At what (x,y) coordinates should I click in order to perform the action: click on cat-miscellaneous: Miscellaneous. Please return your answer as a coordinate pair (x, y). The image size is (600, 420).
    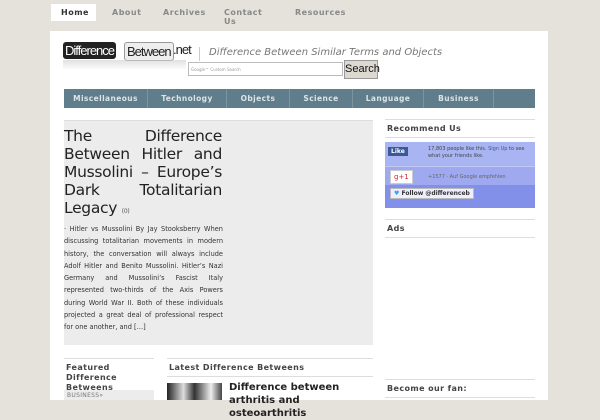
    Looking at the image, I should click on (106, 98).